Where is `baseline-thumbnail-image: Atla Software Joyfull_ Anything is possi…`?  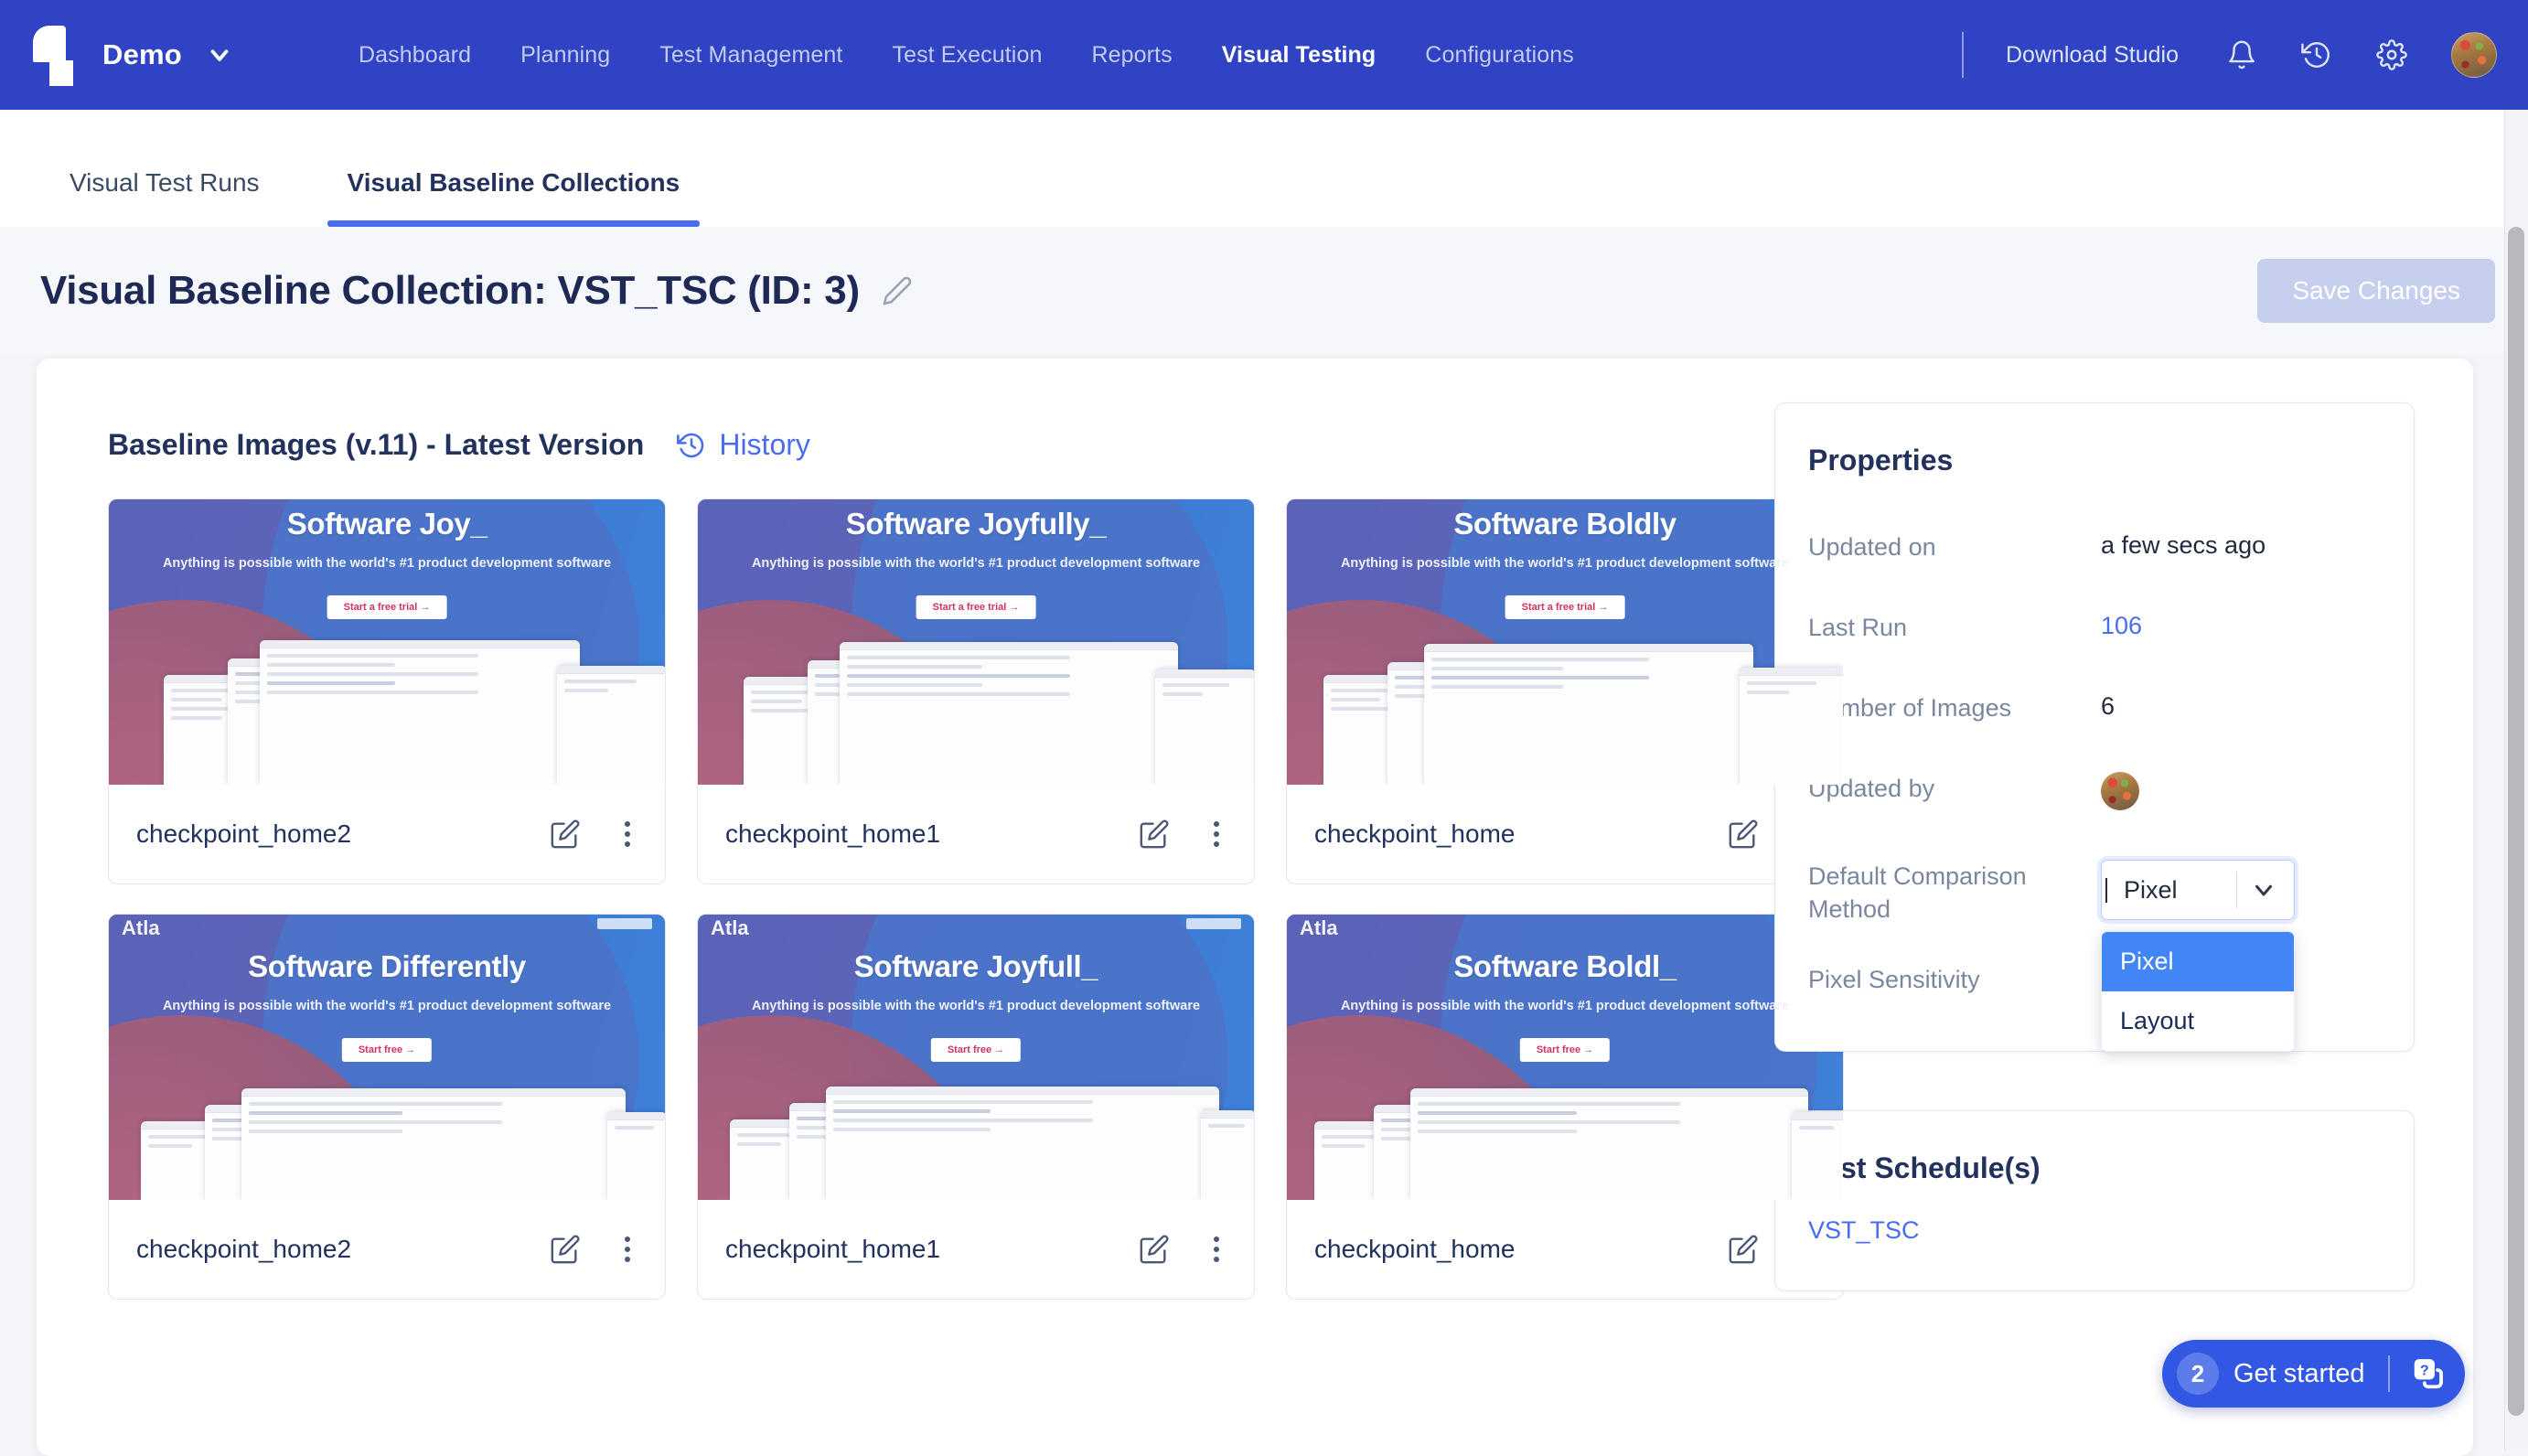
baseline-thumbnail-image: Atla Software Joyfull_ Anything is possi… is located at coordinates (976, 1057).